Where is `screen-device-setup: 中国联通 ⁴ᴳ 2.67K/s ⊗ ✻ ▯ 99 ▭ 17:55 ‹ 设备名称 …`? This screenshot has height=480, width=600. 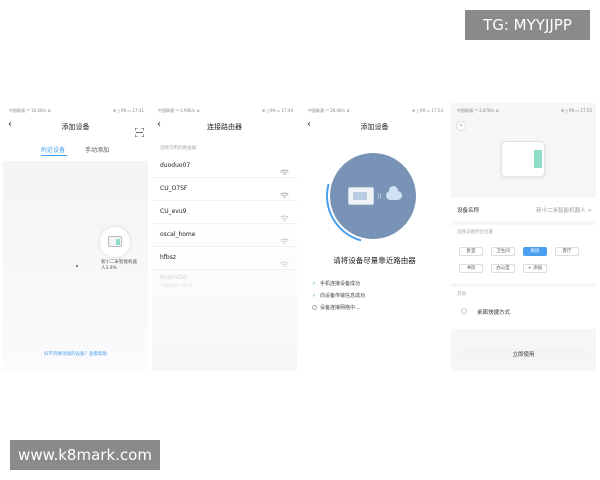 screen-device-setup: 中国联通 ⁴ᴳ 2.67K/s ⊗ ✻ ▯ 99 ▭ 17:55 ‹ 设备名称 … is located at coordinates (523, 237).